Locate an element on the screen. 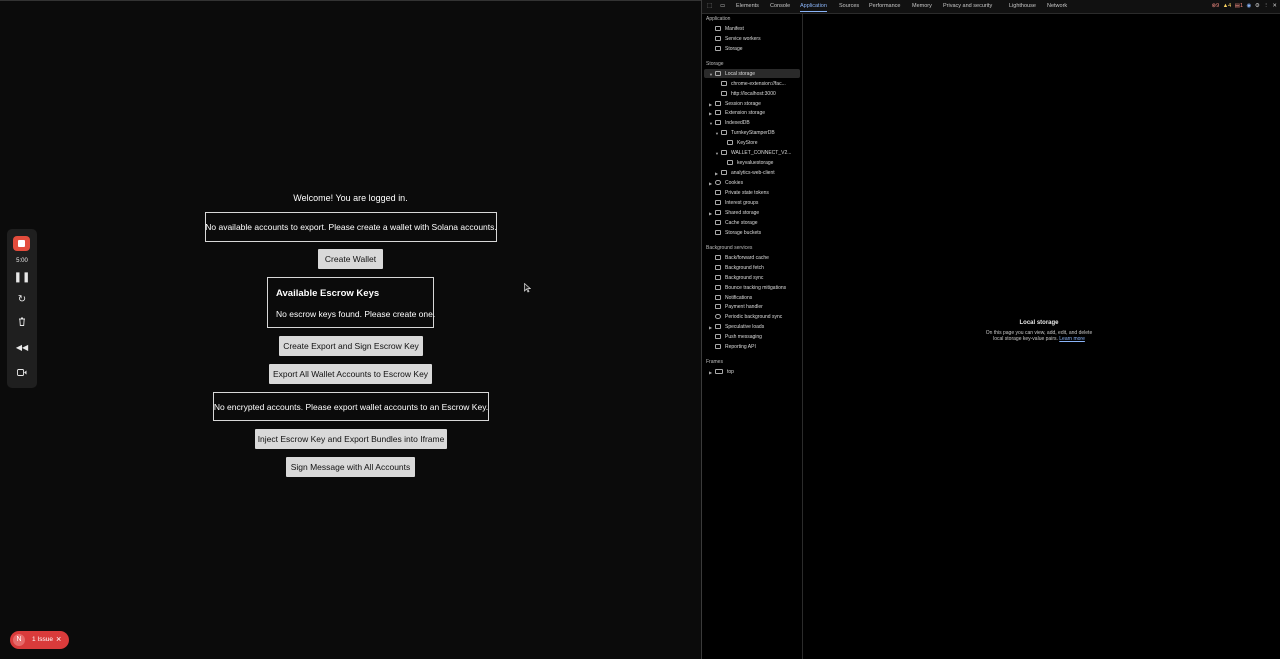 The image size is (1280, 659). sidebar-item-periodic-sync: Periodic background sync is located at coordinates (748, 317).